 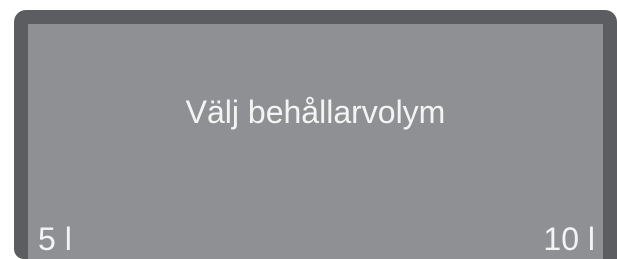 I want to click on option-5-liter: 5 l, so click(x=55, y=239).